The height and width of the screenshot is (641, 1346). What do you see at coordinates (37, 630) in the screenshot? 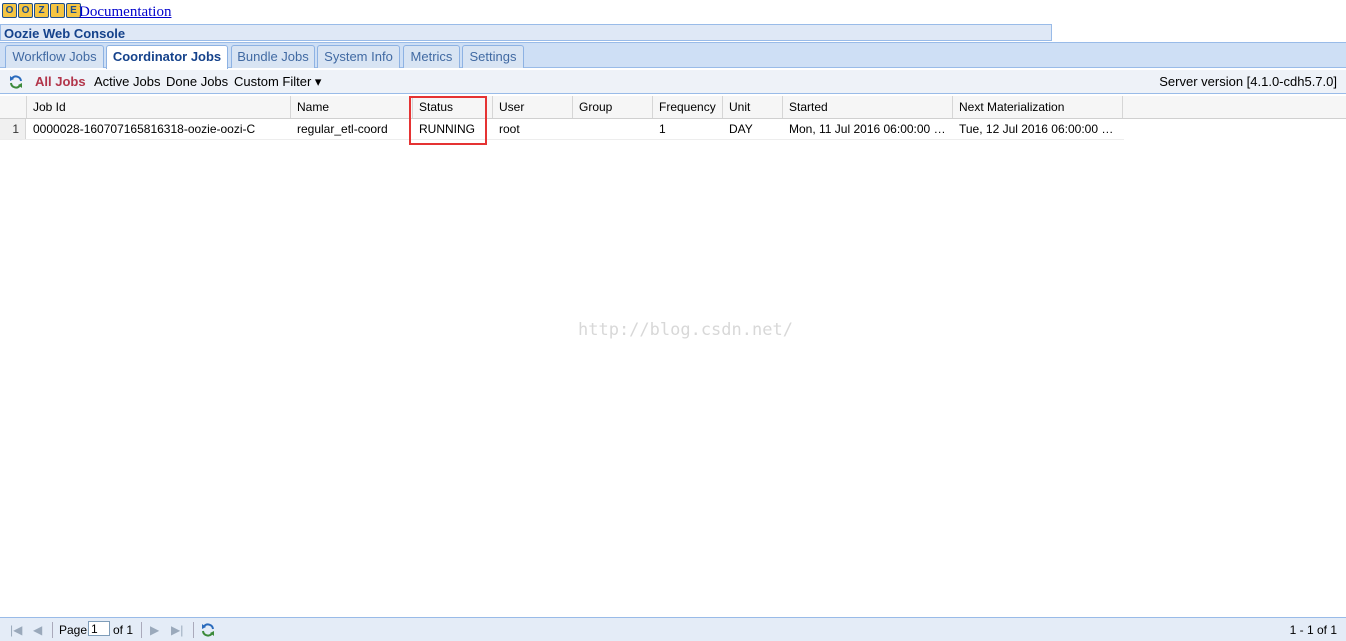
I see `prev-page-icon: ◀` at bounding box center [37, 630].